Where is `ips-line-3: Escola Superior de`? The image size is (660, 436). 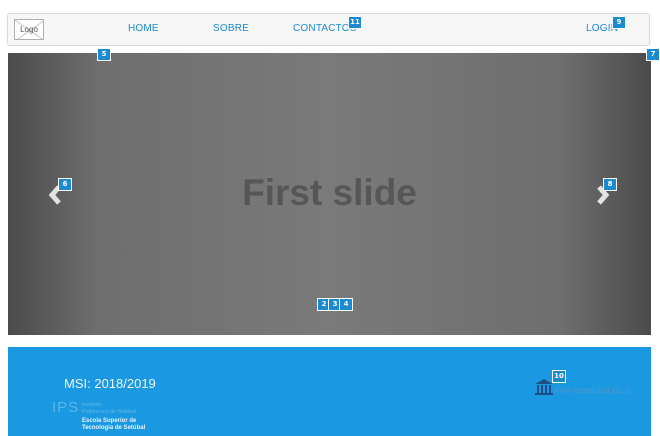
ips-line-3: Escola Superior de is located at coordinates (109, 421).